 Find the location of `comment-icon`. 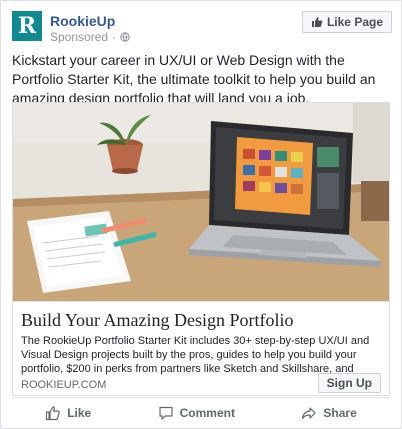

comment-icon is located at coordinates (166, 413).